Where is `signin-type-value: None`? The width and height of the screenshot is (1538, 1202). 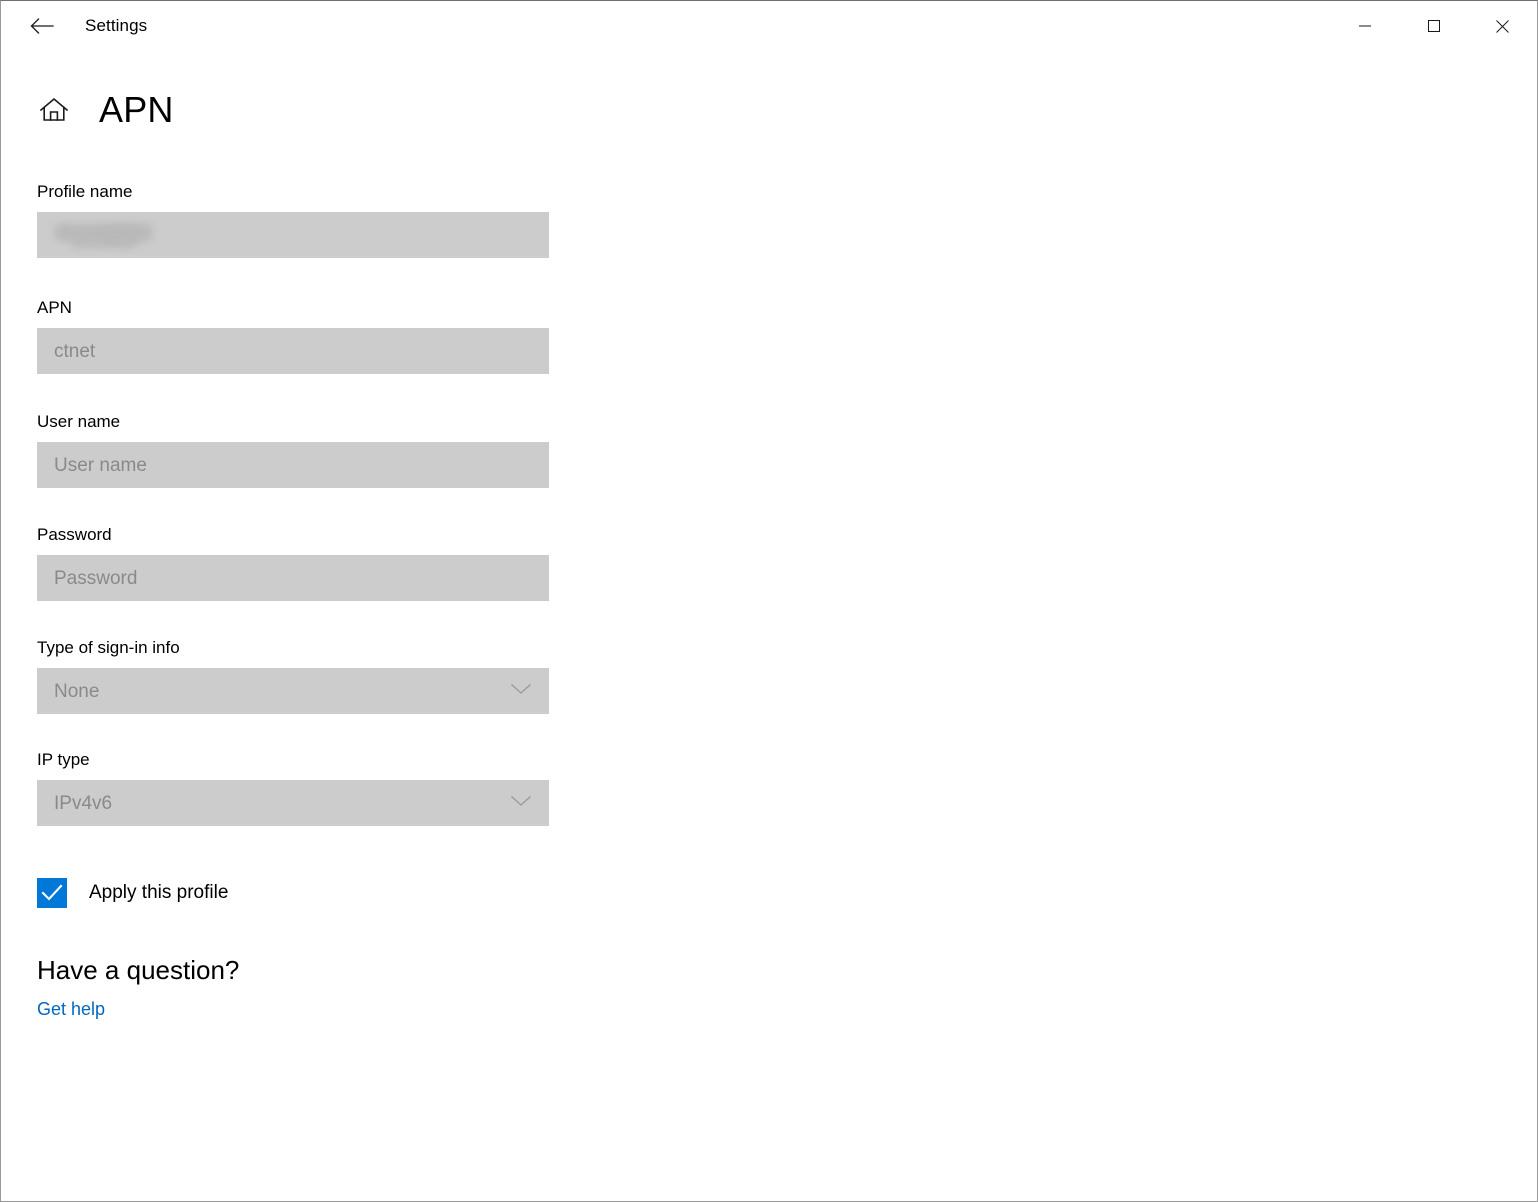
signin-type-value: None is located at coordinates (77, 691).